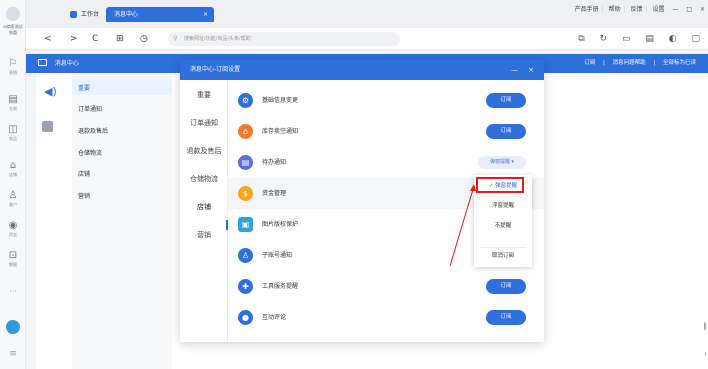 The image size is (708, 369). What do you see at coordinates (280, 100) in the screenshot?
I see `row-label: 基础信息变更` at bounding box center [280, 100].